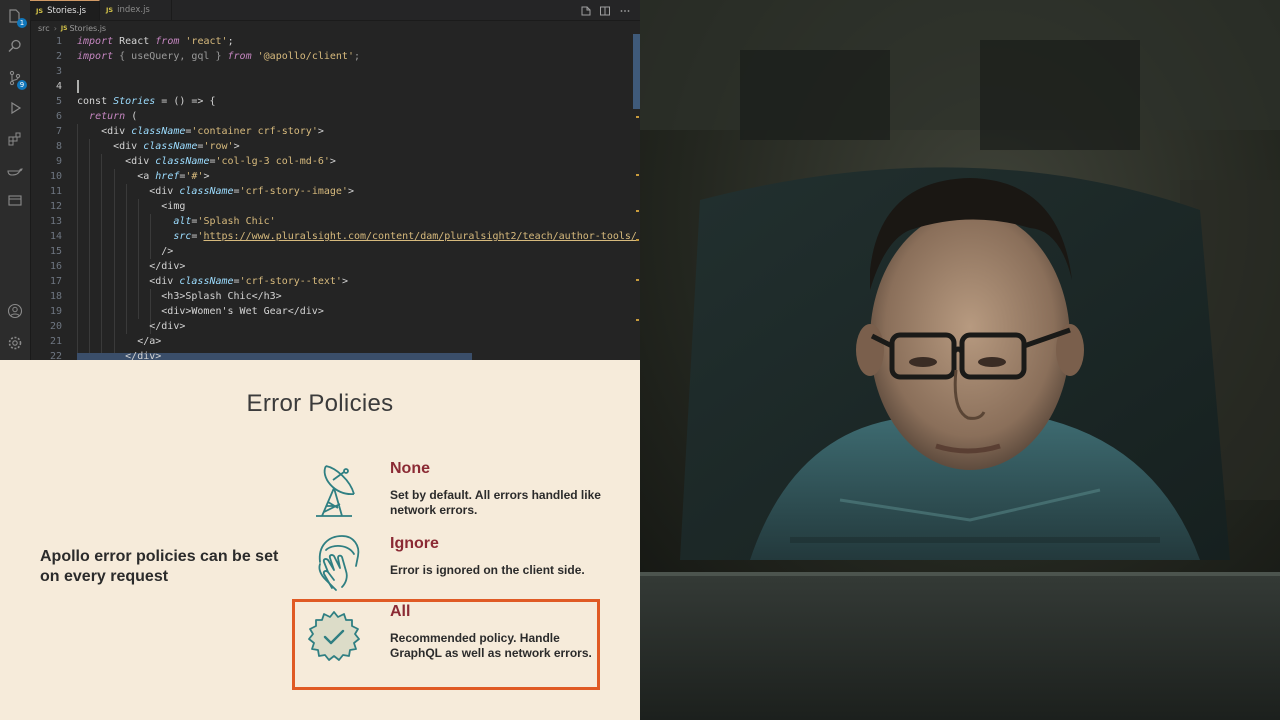  Describe the element at coordinates (58, 131) in the screenshot. I see `line-number: 7` at that location.